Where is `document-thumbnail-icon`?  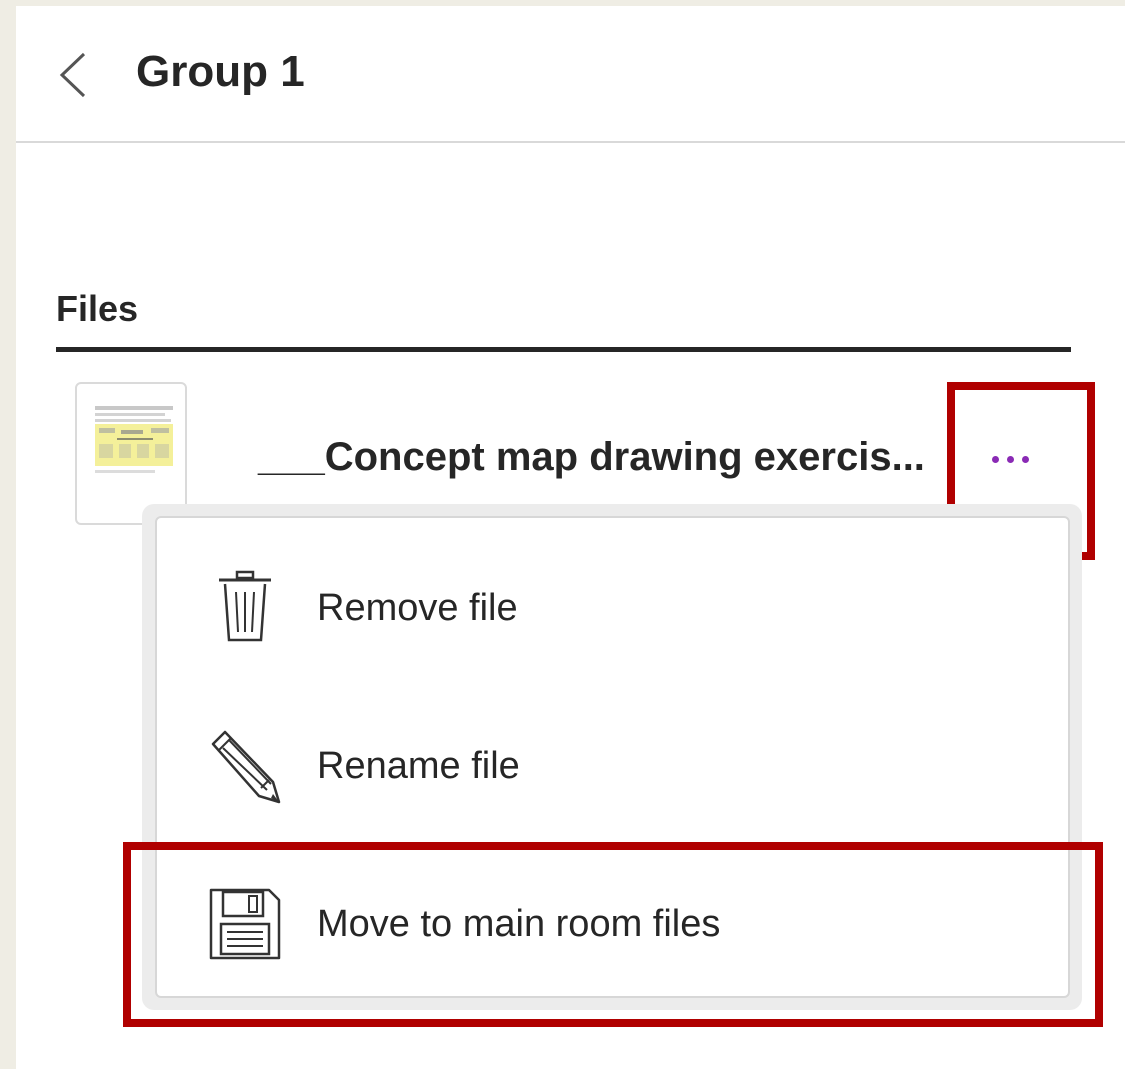 document-thumbnail-icon is located at coordinates (134, 439).